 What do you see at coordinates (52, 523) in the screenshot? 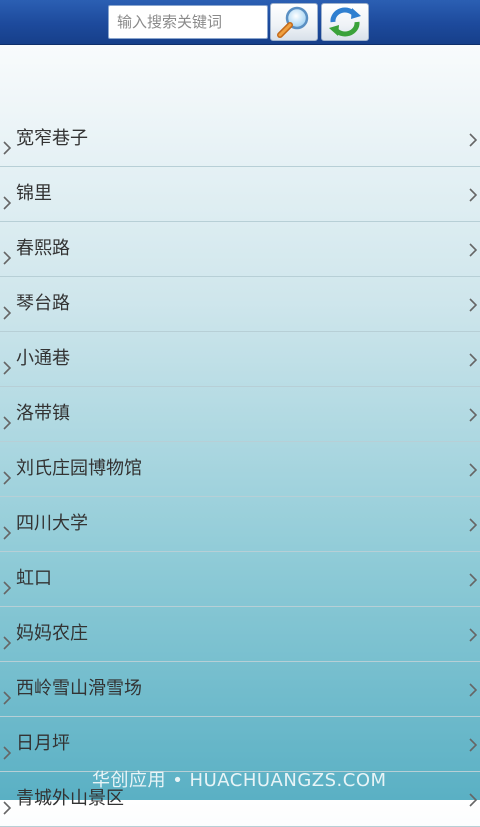
I see `list-item-label: 四川大学` at bounding box center [52, 523].